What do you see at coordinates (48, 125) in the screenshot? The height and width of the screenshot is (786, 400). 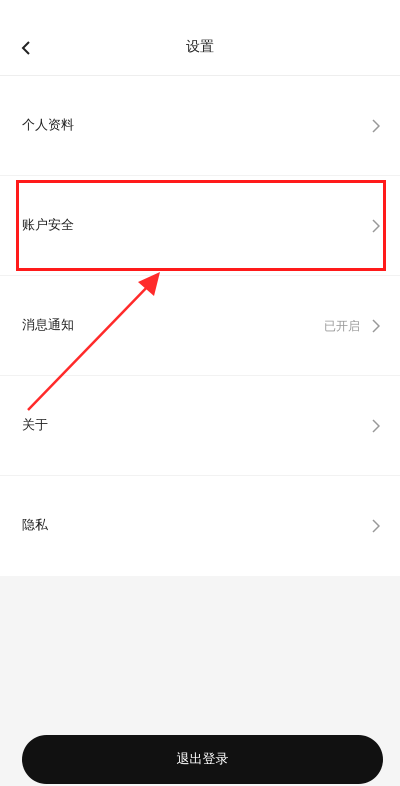 I see `row-label: 个人资料` at bounding box center [48, 125].